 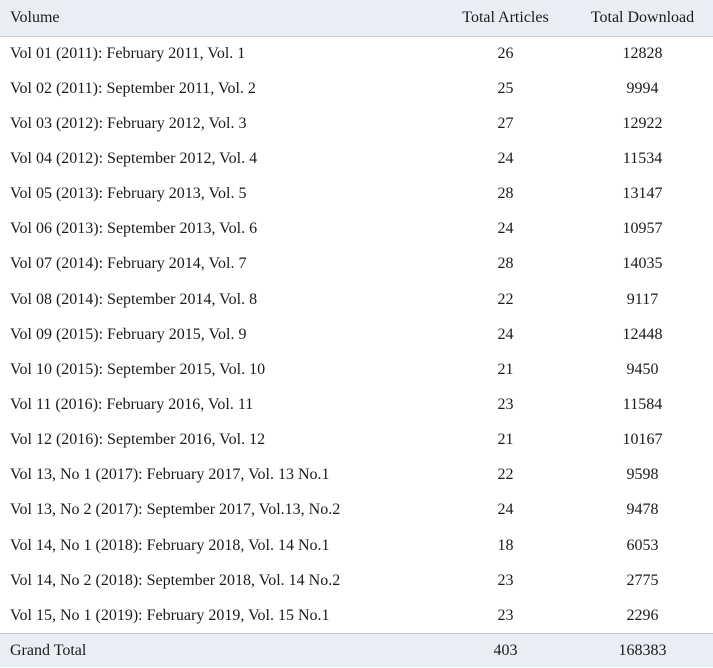 What do you see at coordinates (642, 510) in the screenshot?
I see `cell-downloads: 9478` at bounding box center [642, 510].